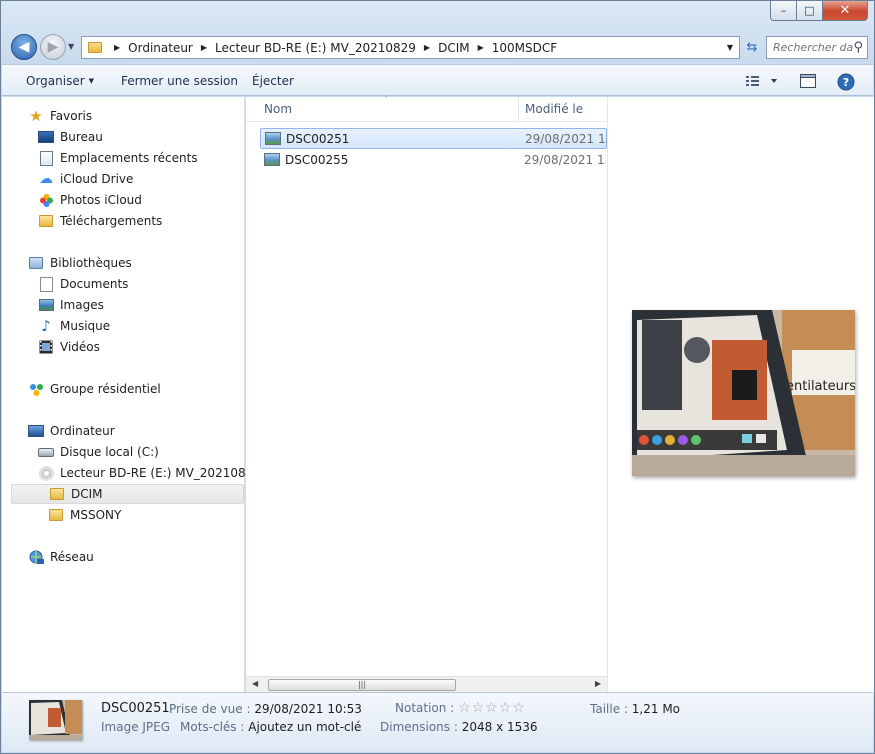 The height and width of the screenshot is (754, 875). Describe the element at coordinates (91, 263) in the screenshot. I see `sidebar-item-label: Bibliothèques` at that location.